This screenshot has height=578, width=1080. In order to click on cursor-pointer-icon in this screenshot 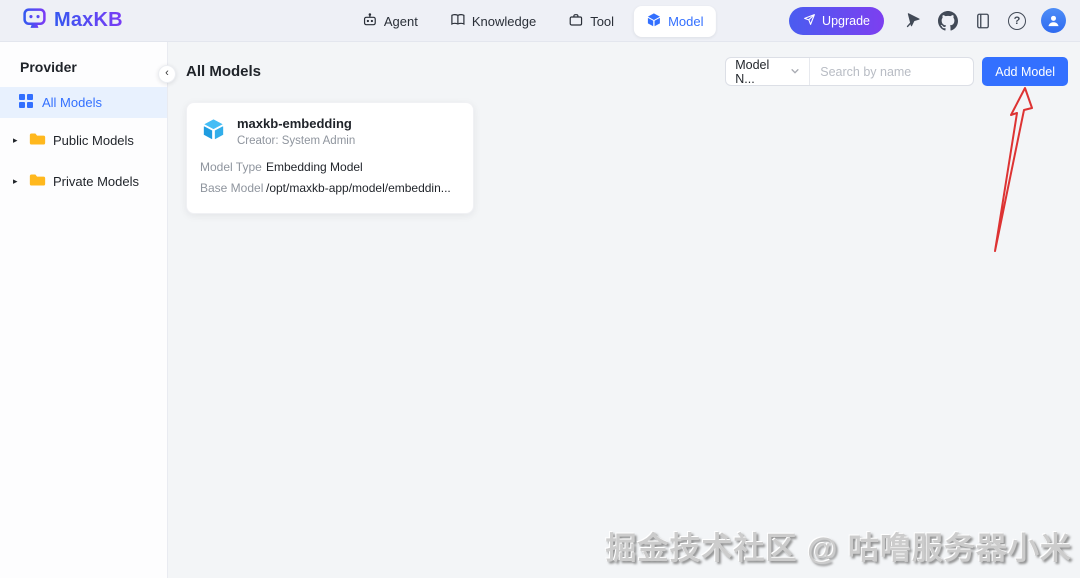, I will do `click(913, 21)`.